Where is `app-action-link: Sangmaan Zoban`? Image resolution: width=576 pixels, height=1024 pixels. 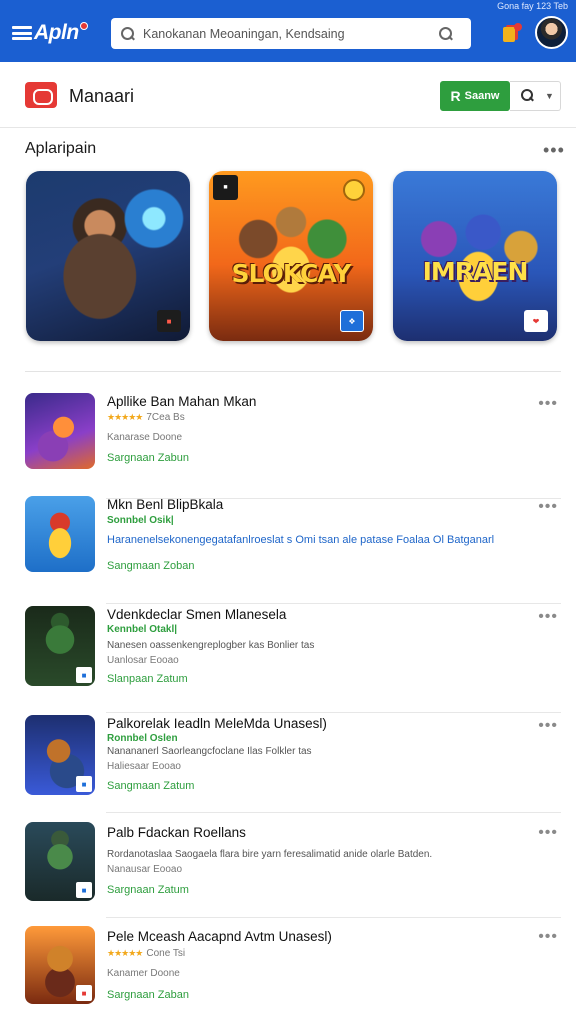 app-action-link: Sangmaan Zoban is located at coordinates (150, 566).